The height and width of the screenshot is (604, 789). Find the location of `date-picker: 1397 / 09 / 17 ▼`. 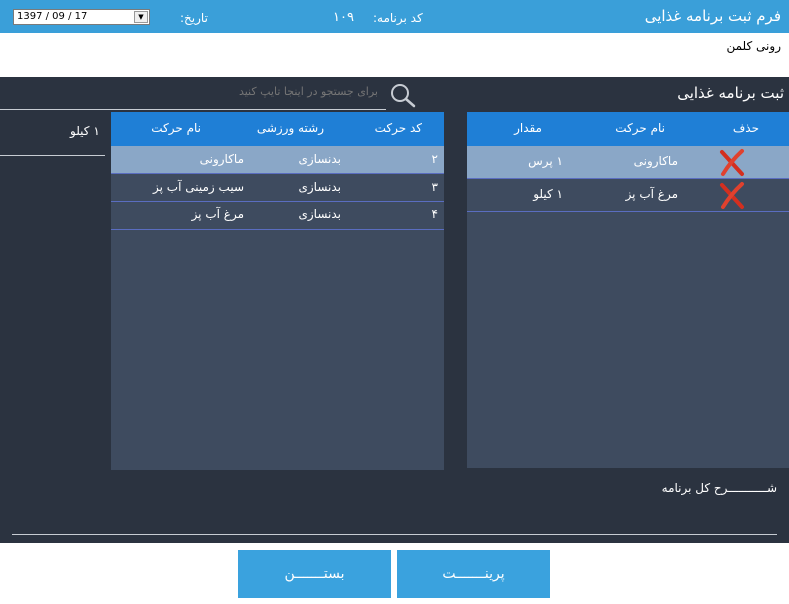

date-picker: 1397 / 09 / 17 ▼ is located at coordinates (81, 17).